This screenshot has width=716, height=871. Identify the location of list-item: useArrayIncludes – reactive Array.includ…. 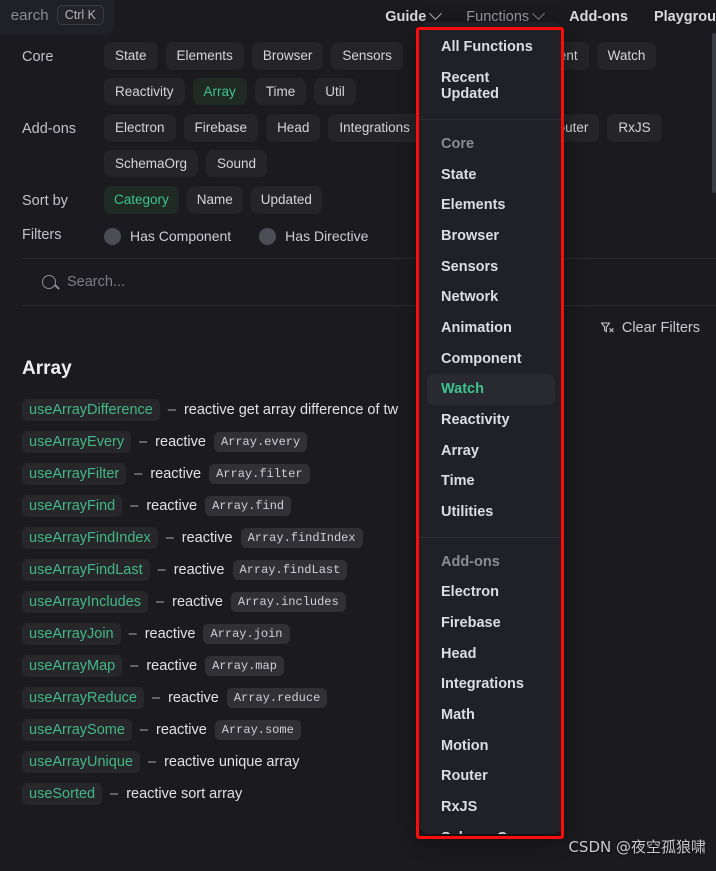
(222, 602).